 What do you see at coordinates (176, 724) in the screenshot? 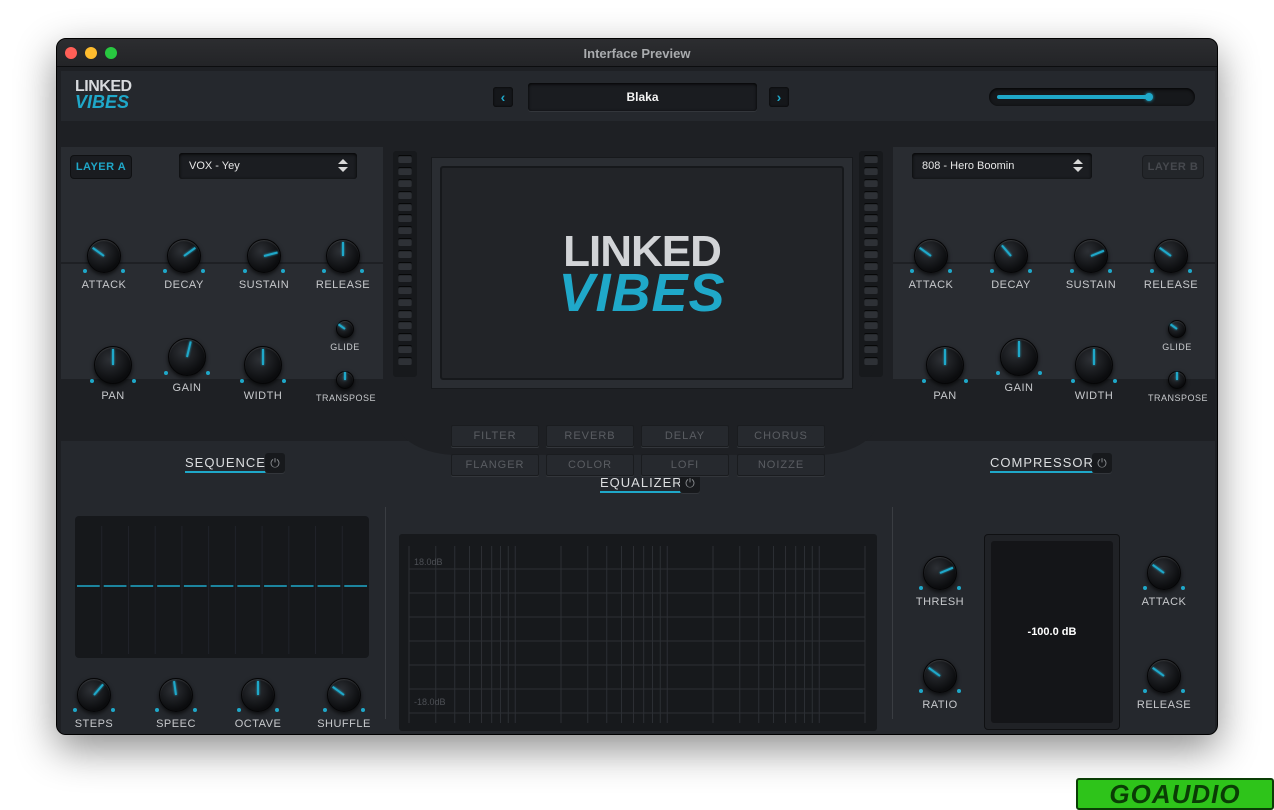
I see `sequence-speec-label: SPEEC` at bounding box center [176, 724].